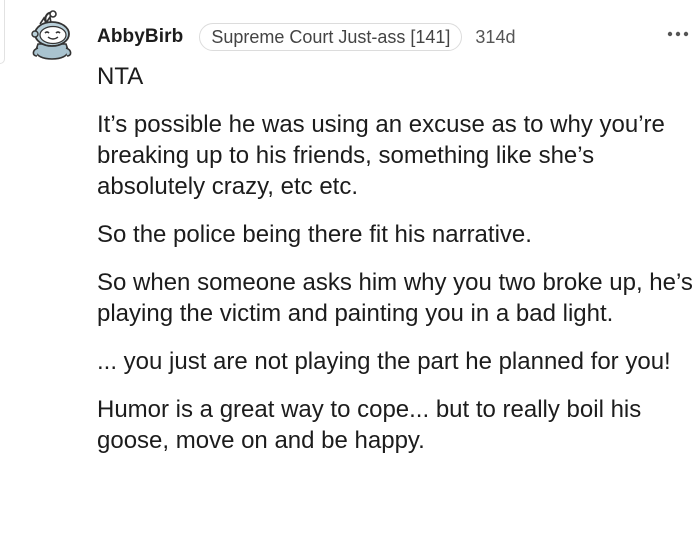 This screenshot has width=700, height=536. I want to click on more-options-button, so click(678, 34).